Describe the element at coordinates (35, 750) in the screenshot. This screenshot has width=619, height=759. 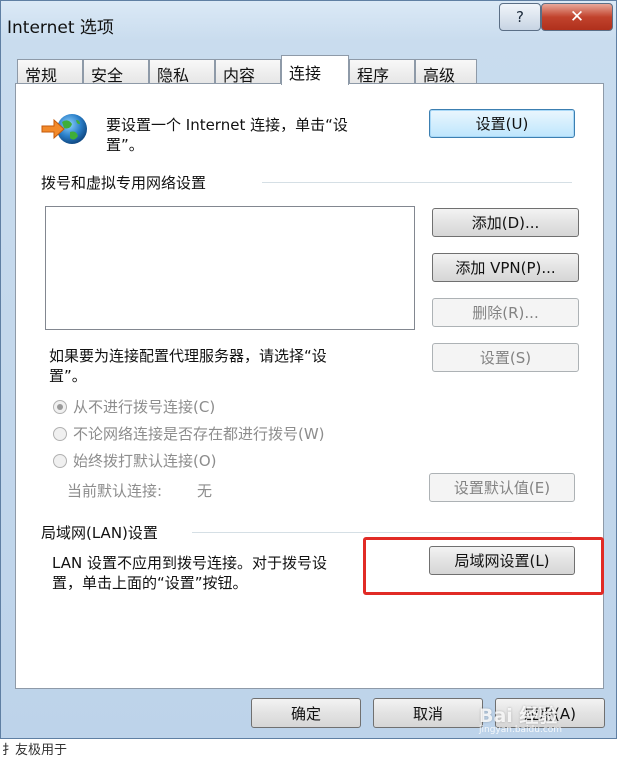
I see `below-window-text: 扌友极用于` at that location.